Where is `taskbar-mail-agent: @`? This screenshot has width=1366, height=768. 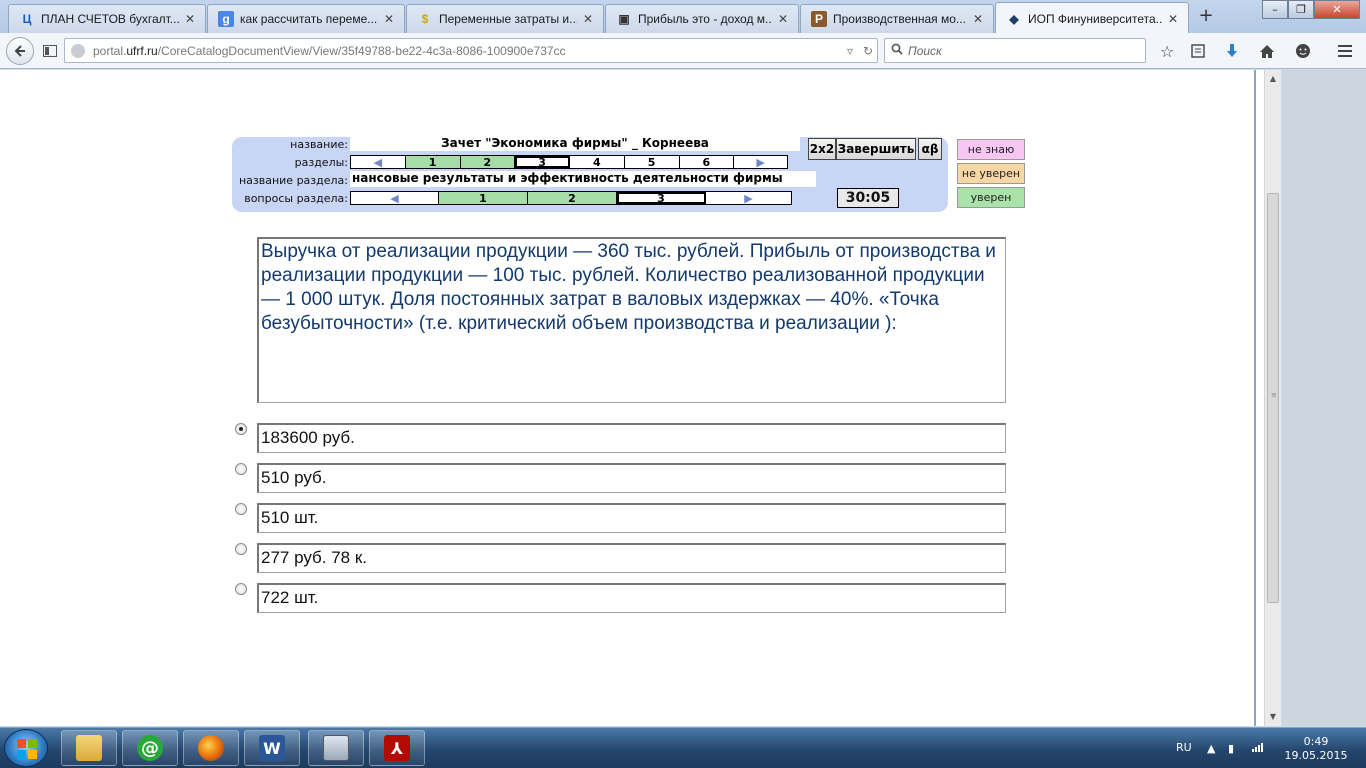 taskbar-mail-agent: @ is located at coordinates (150, 748).